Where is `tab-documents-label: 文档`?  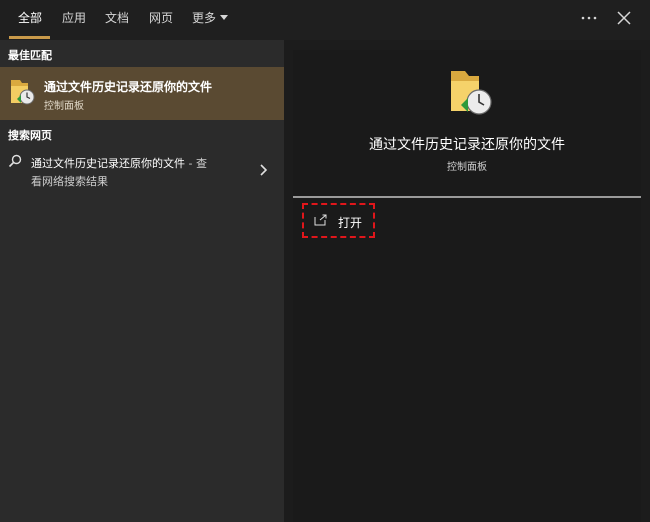 tab-documents-label: 文档 is located at coordinates (117, 18).